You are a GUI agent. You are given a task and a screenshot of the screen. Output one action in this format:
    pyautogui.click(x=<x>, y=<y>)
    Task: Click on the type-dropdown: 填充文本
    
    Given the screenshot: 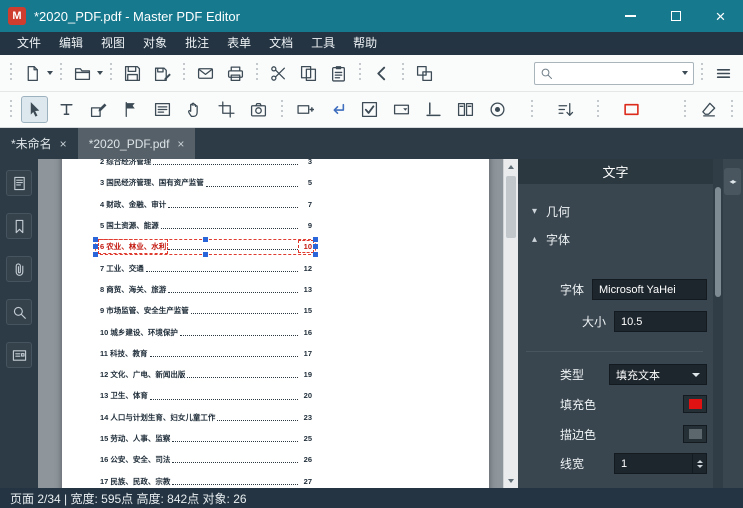 What is the action you would take?
    pyautogui.click(x=658, y=374)
    